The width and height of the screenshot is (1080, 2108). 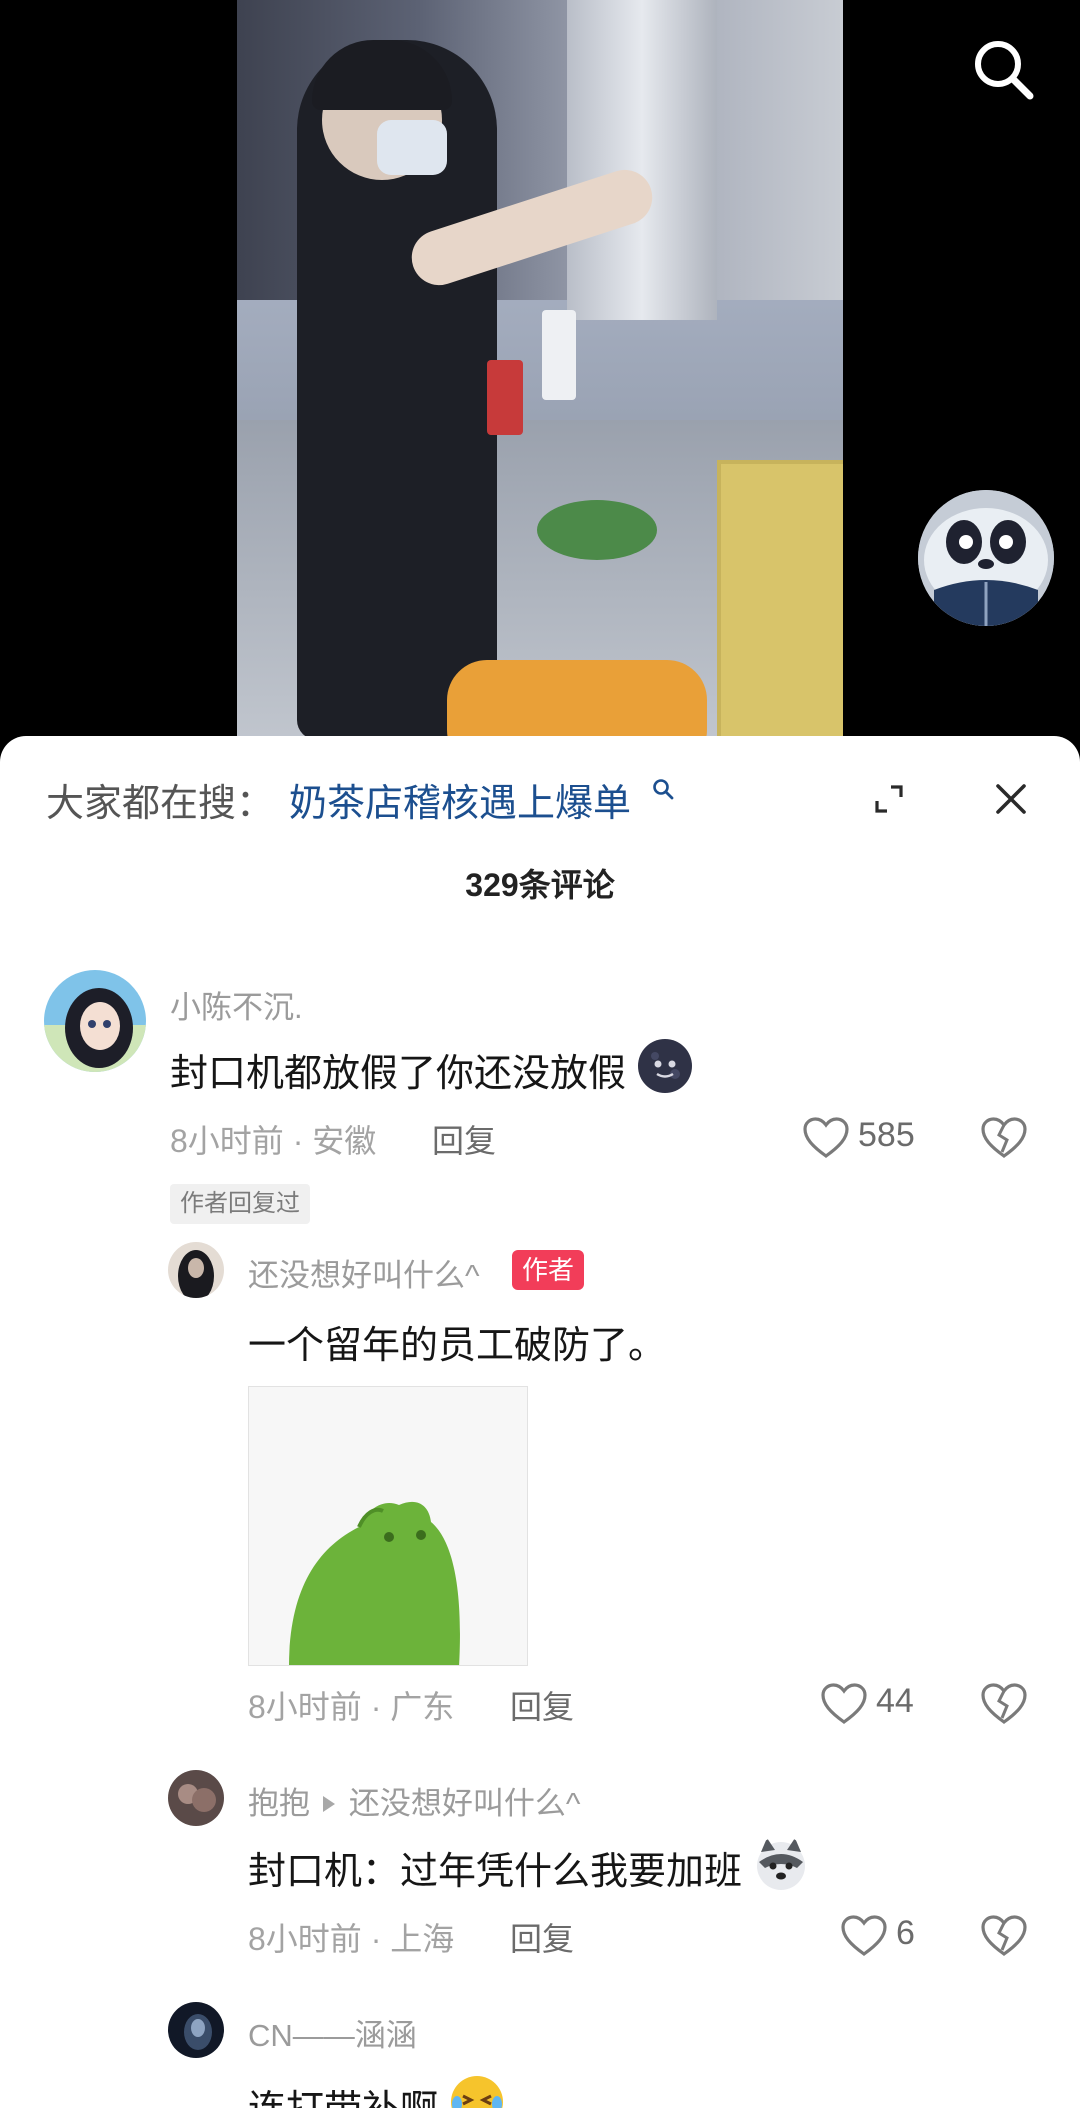 What do you see at coordinates (160, 804) in the screenshot?
I see `hot-search-prefix: 大家都在搜：` at bounding box center [160, 804].